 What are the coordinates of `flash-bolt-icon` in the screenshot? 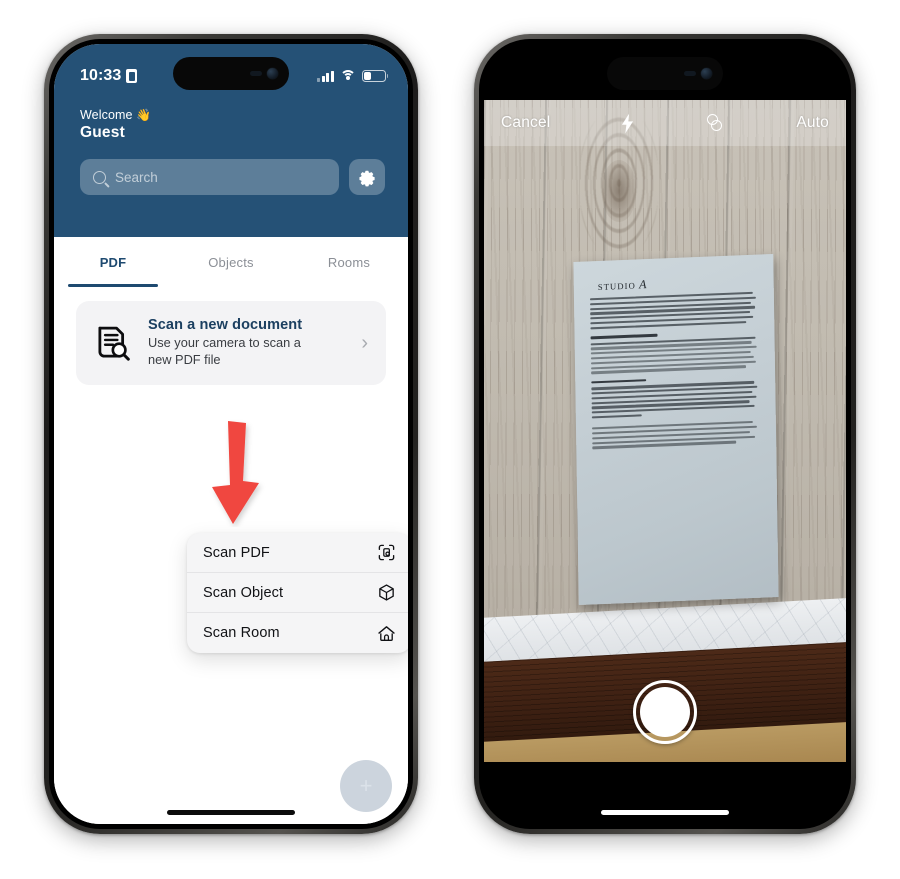 It's located at (627, 123).